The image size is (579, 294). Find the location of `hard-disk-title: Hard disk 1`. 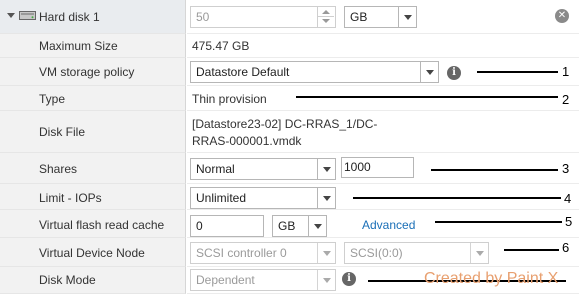

hard-disk-title: Hard disk 1 is located at coordinates (69, 17).